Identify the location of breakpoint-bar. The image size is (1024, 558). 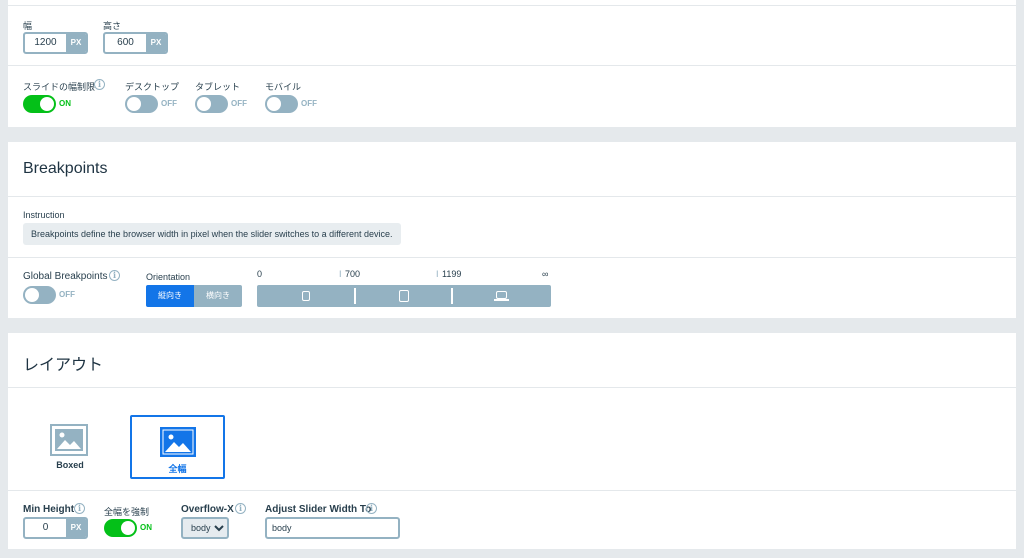
(404, 296).